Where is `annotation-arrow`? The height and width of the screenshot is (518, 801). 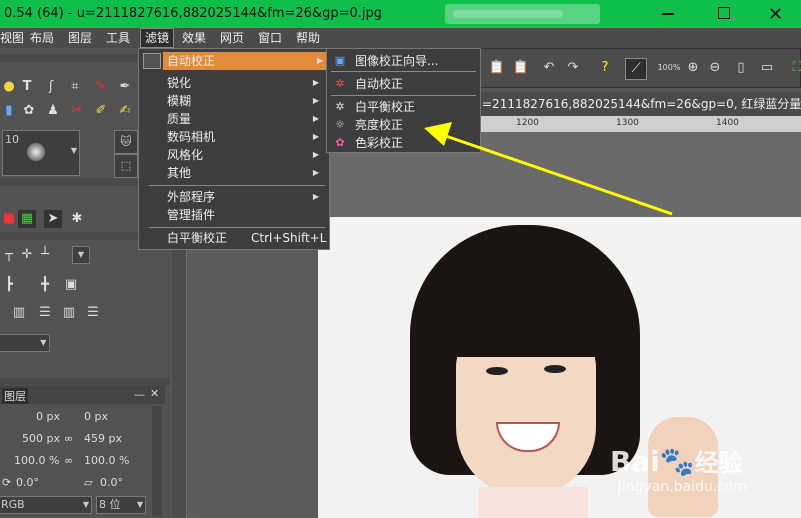
annotation-arrow is located at coordinates (548, 169).